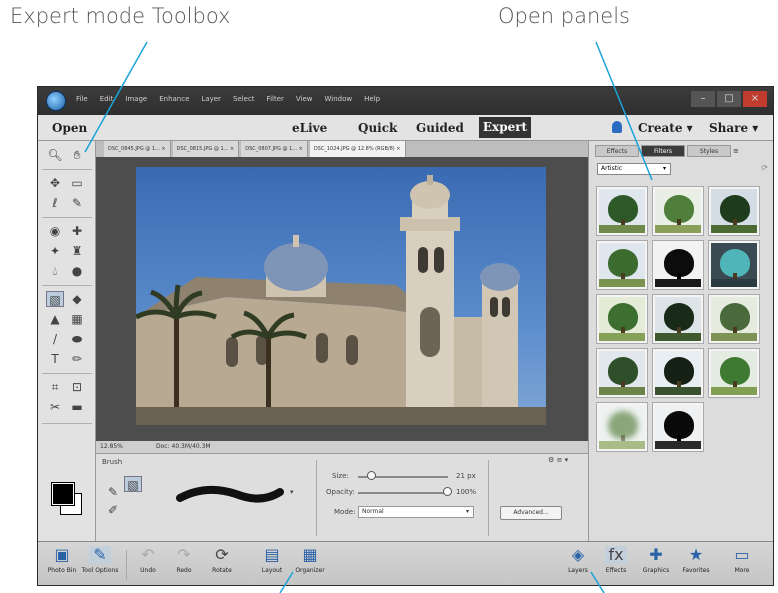 The height and width of the screenshot is (593, 778). I want to click on tab-filters: Filters, so click(663, 151).